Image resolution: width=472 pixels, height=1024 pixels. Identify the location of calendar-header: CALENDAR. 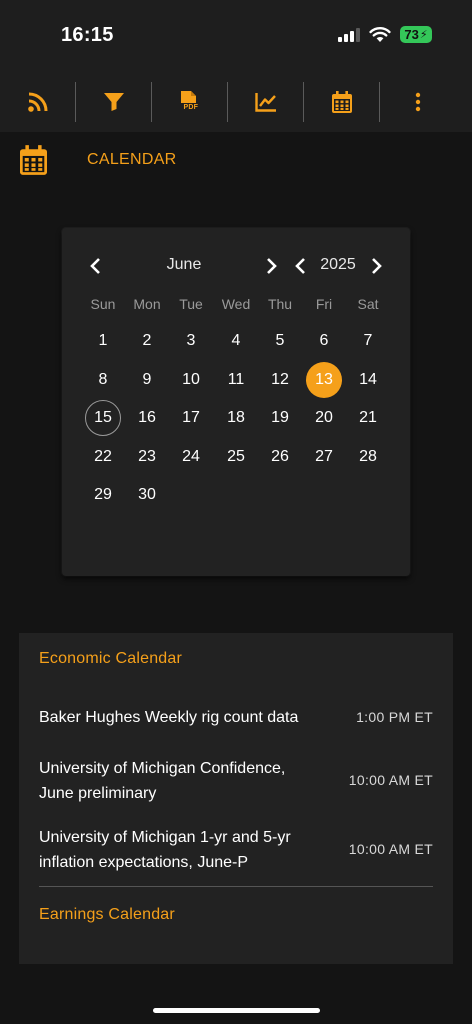
(236, 160).